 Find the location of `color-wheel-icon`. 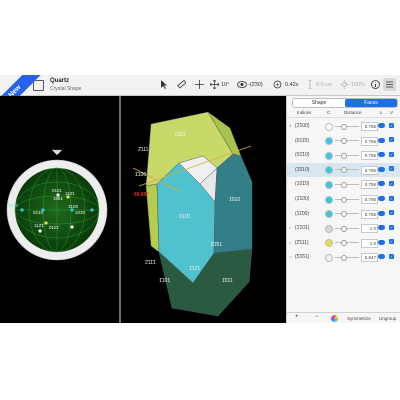

color-wheel-icon is located at coordinates (334, 318).